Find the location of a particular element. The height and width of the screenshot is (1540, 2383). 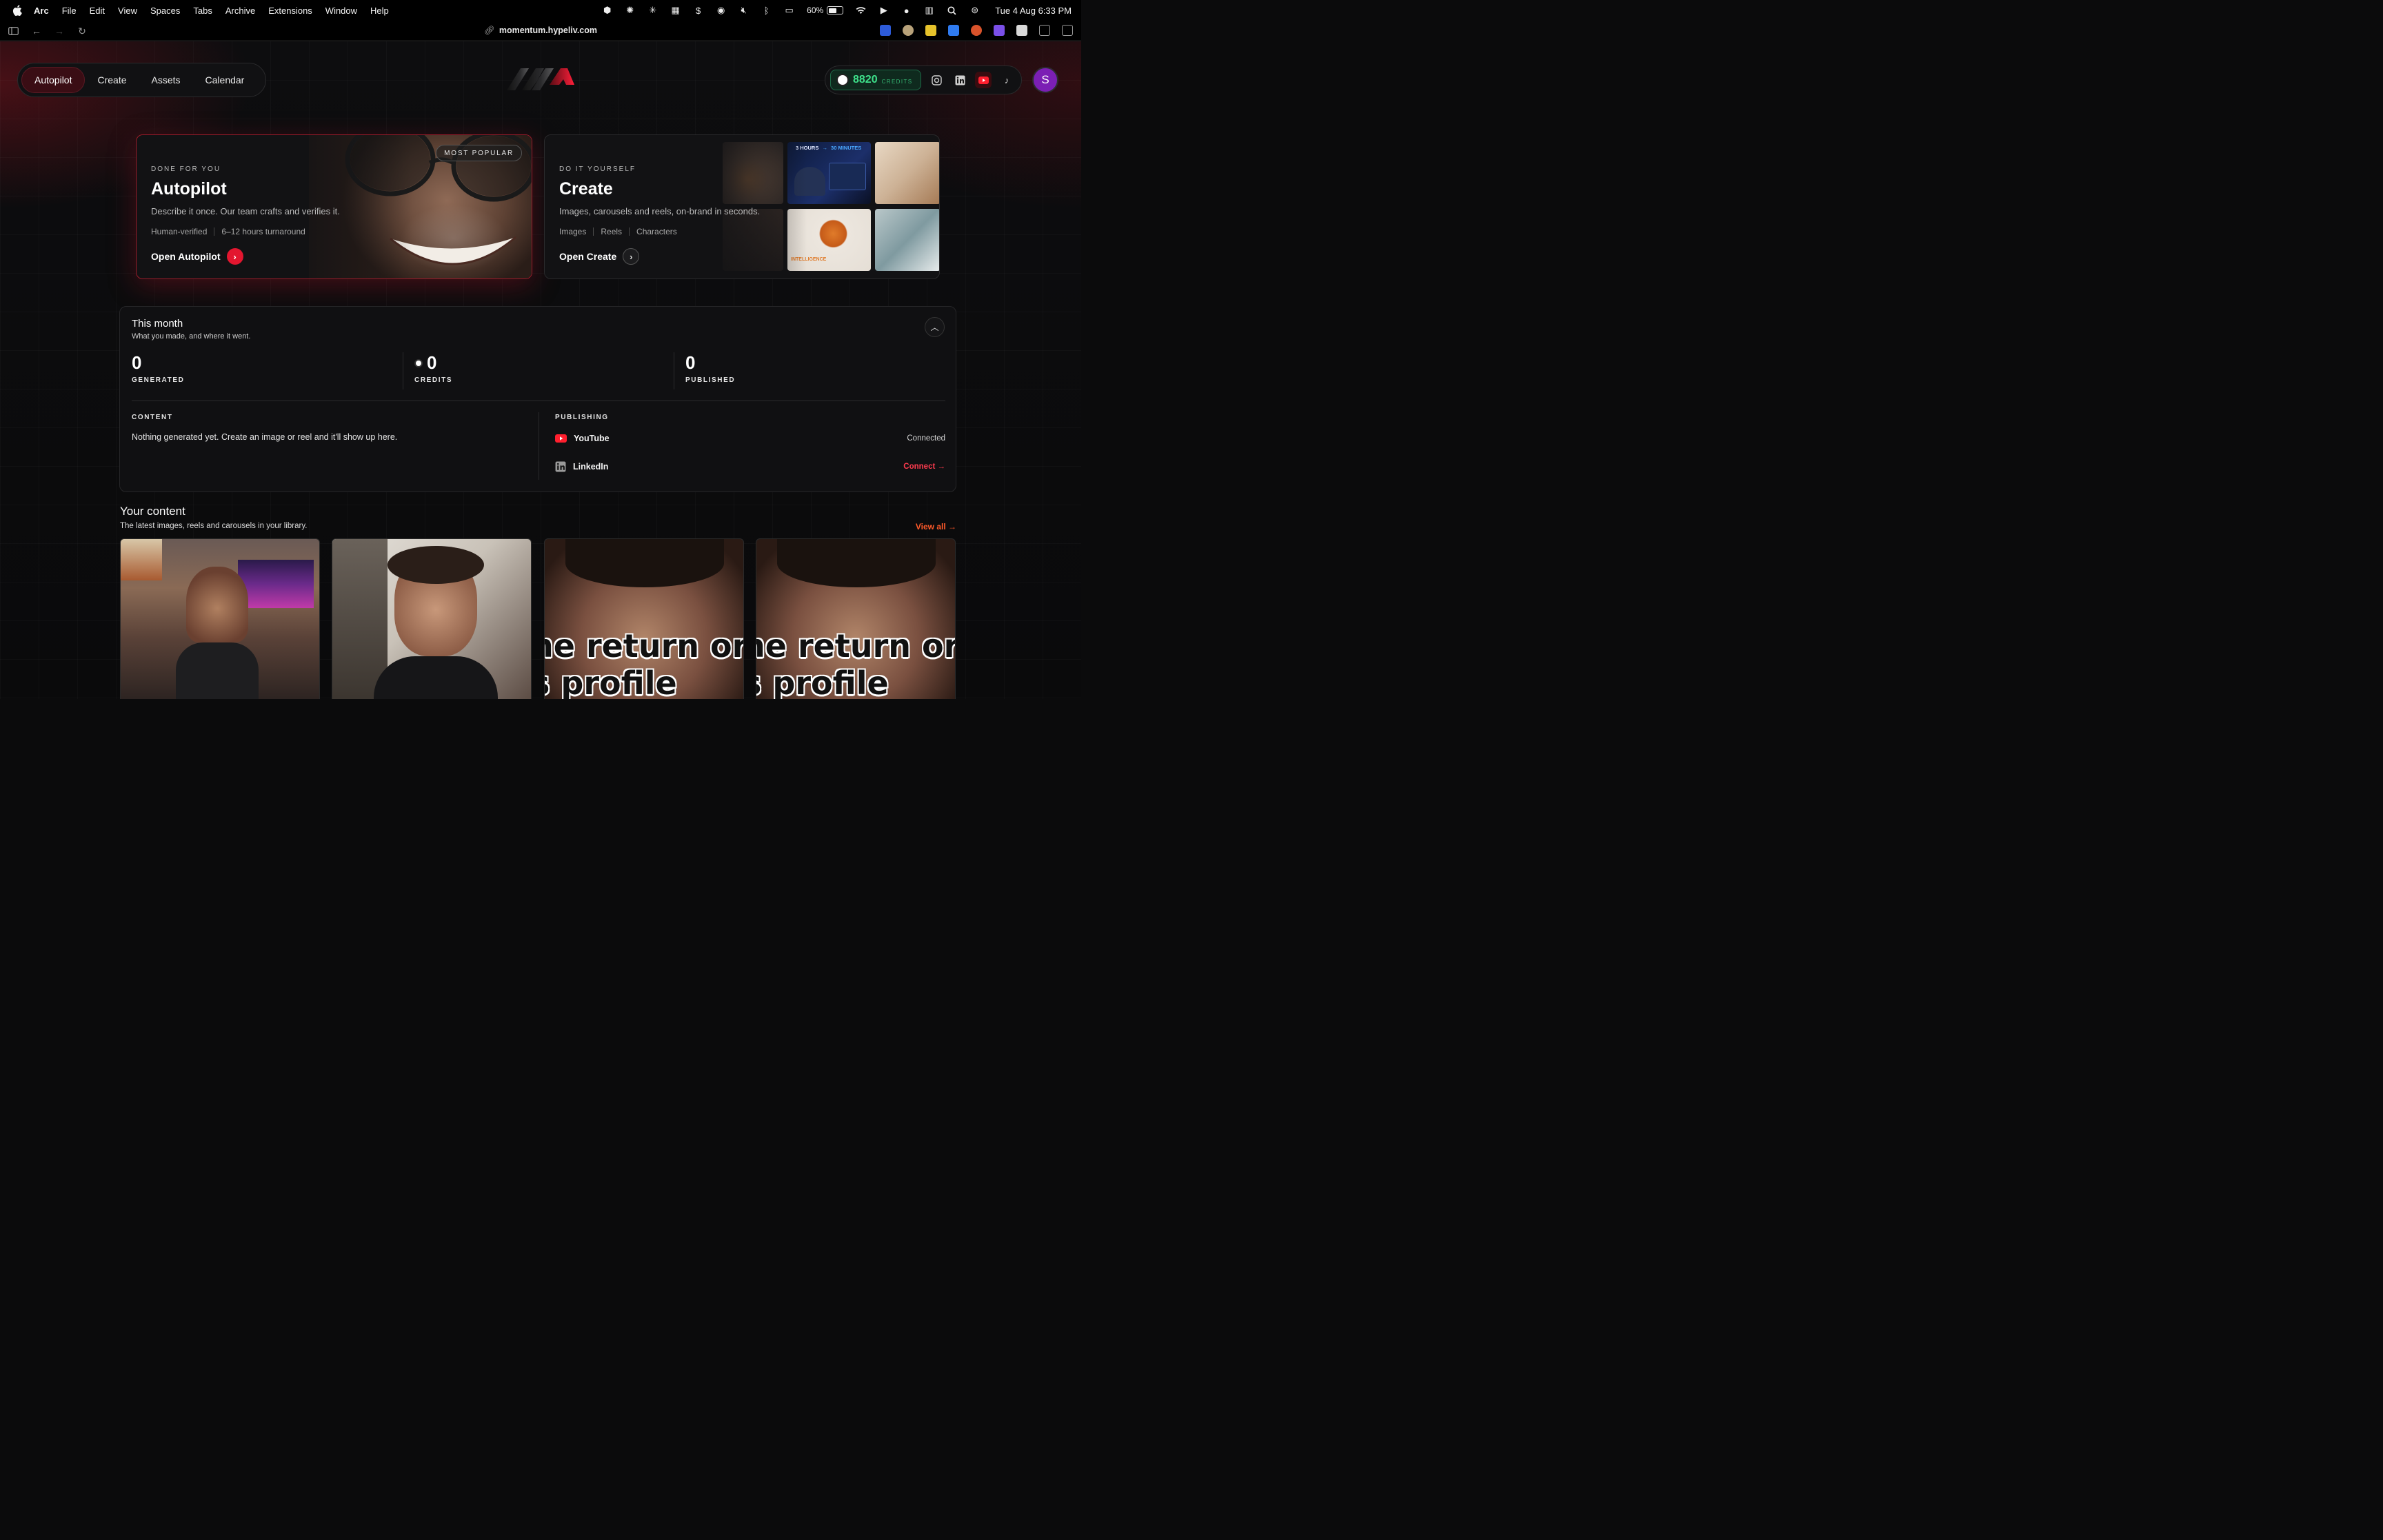

autopilot-title: Autopilot is located at coordinates (189, 189).